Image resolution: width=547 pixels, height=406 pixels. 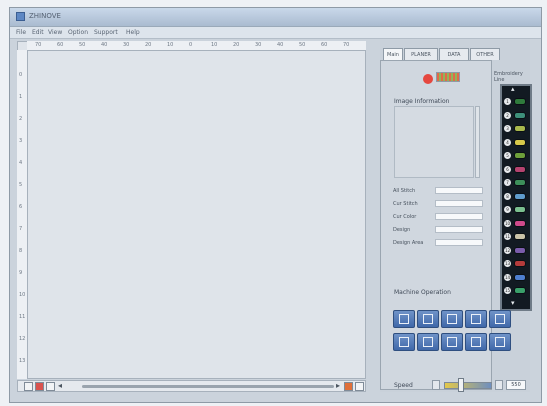 I want to click on needle-row: 1, so click(x=516, y=101).